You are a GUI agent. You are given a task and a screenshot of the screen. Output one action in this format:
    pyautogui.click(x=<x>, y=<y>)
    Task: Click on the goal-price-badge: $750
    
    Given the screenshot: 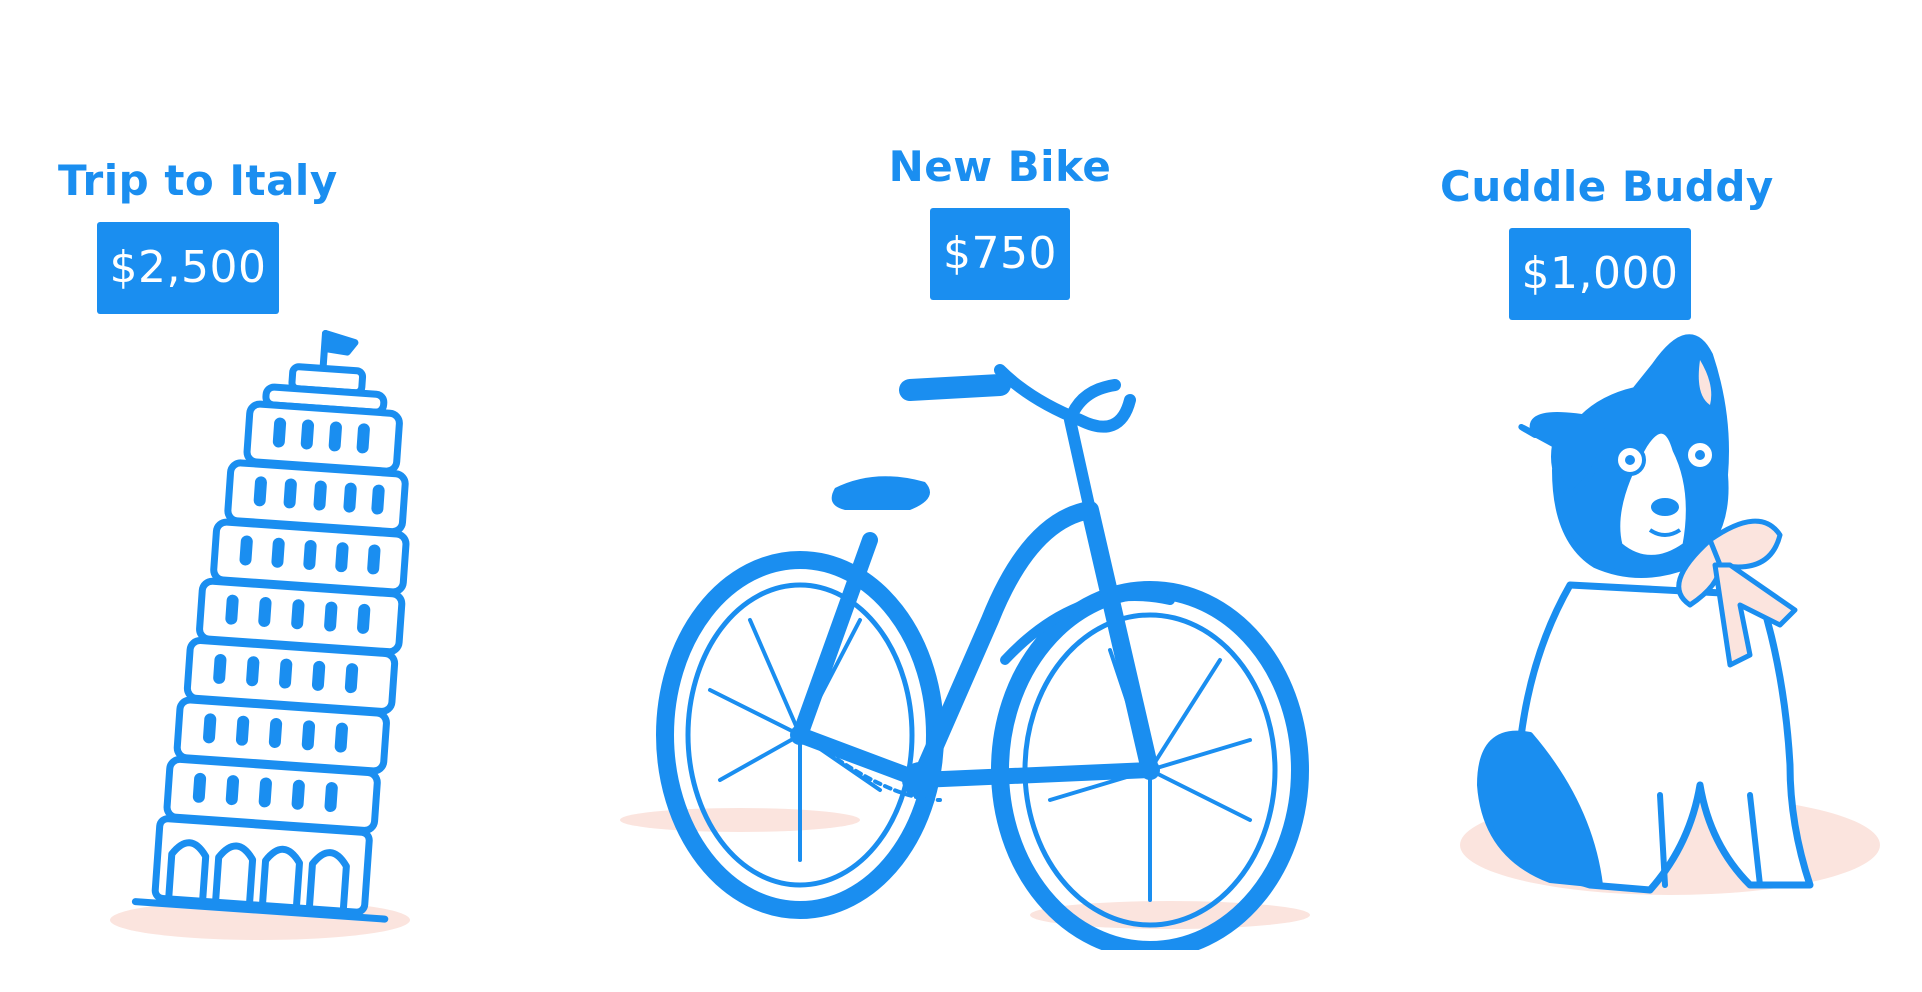 What is the action you would take?
    pyautogui.click(x=1000, y=254)
    